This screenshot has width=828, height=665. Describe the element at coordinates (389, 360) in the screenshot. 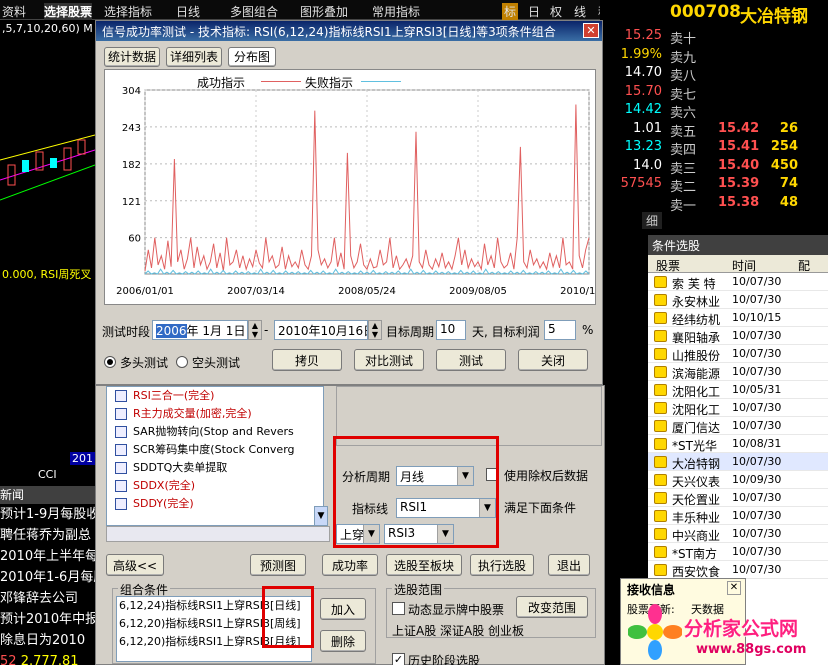

I see `compare-test-button: 对比测试` at that location.